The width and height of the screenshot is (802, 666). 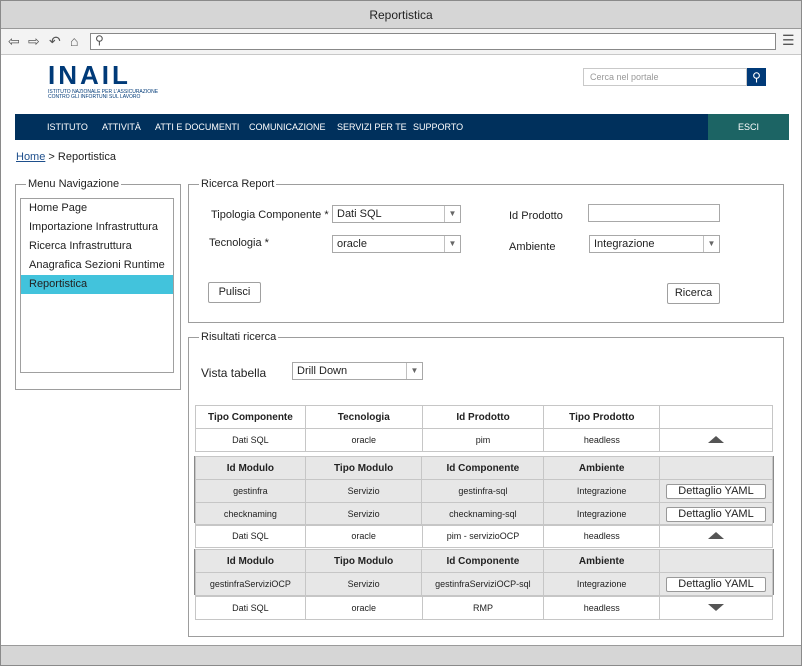 What do you see at coordinates (97, 227) in the screenshot?
I see `sidebar-item-importazione: Importazione Infrastruttura` at bounding box center [97, 227].